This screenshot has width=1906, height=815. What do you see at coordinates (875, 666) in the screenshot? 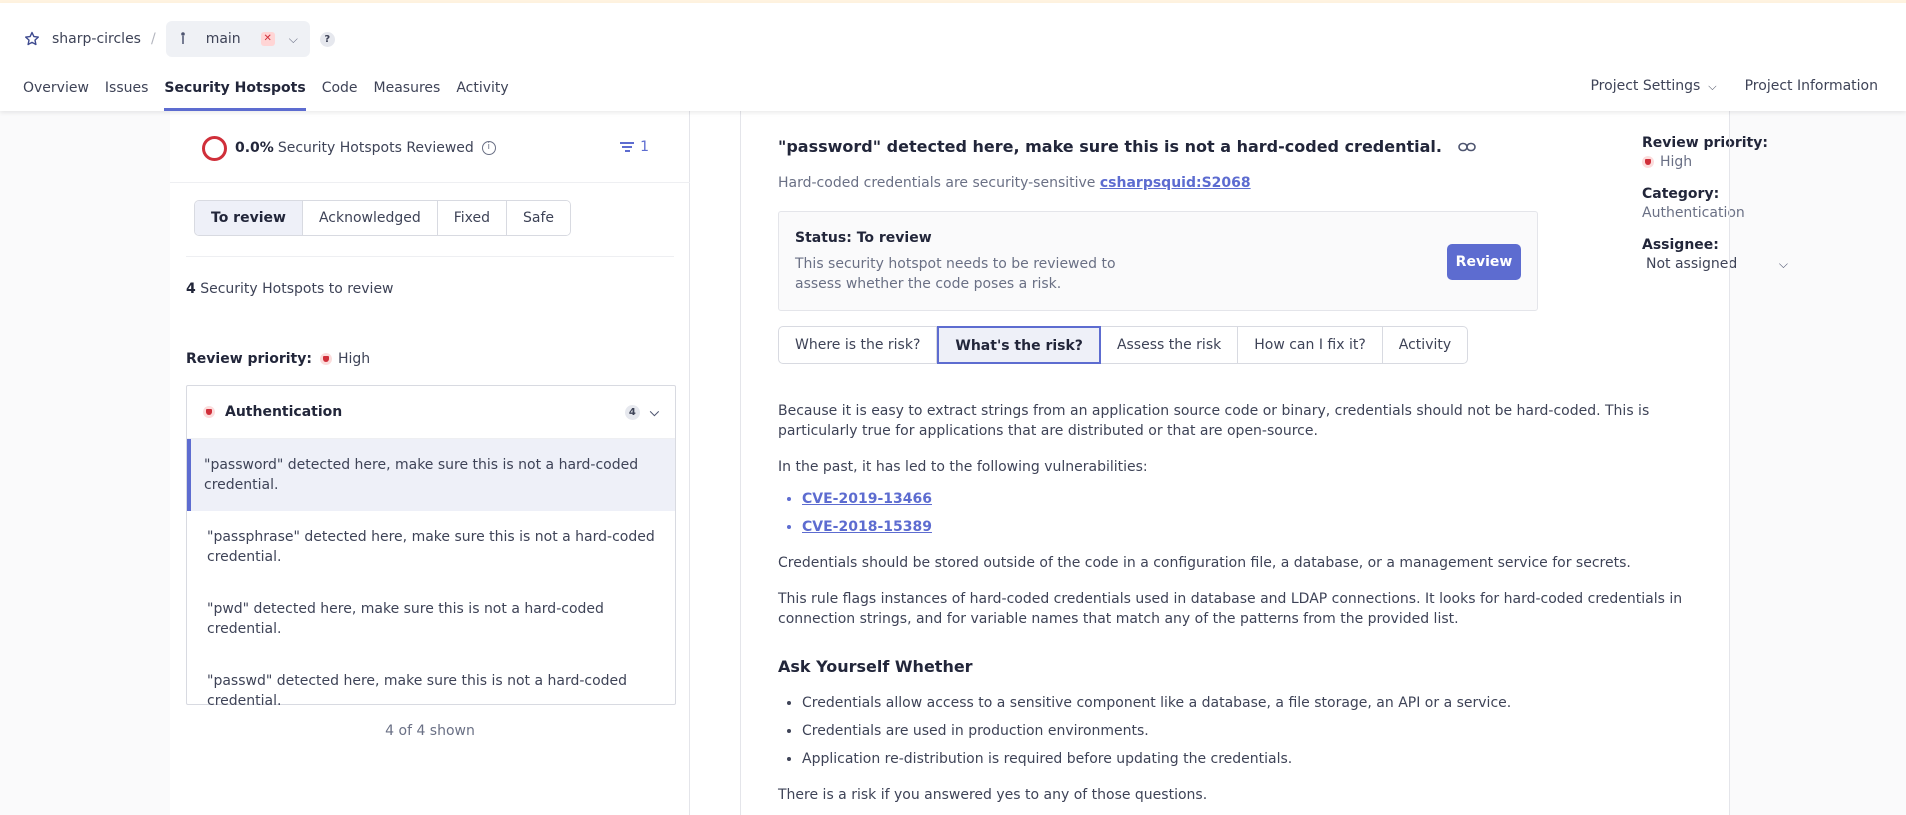
I see `section-heading: Ask Yourself Whether` at bounding box center [875, 666].